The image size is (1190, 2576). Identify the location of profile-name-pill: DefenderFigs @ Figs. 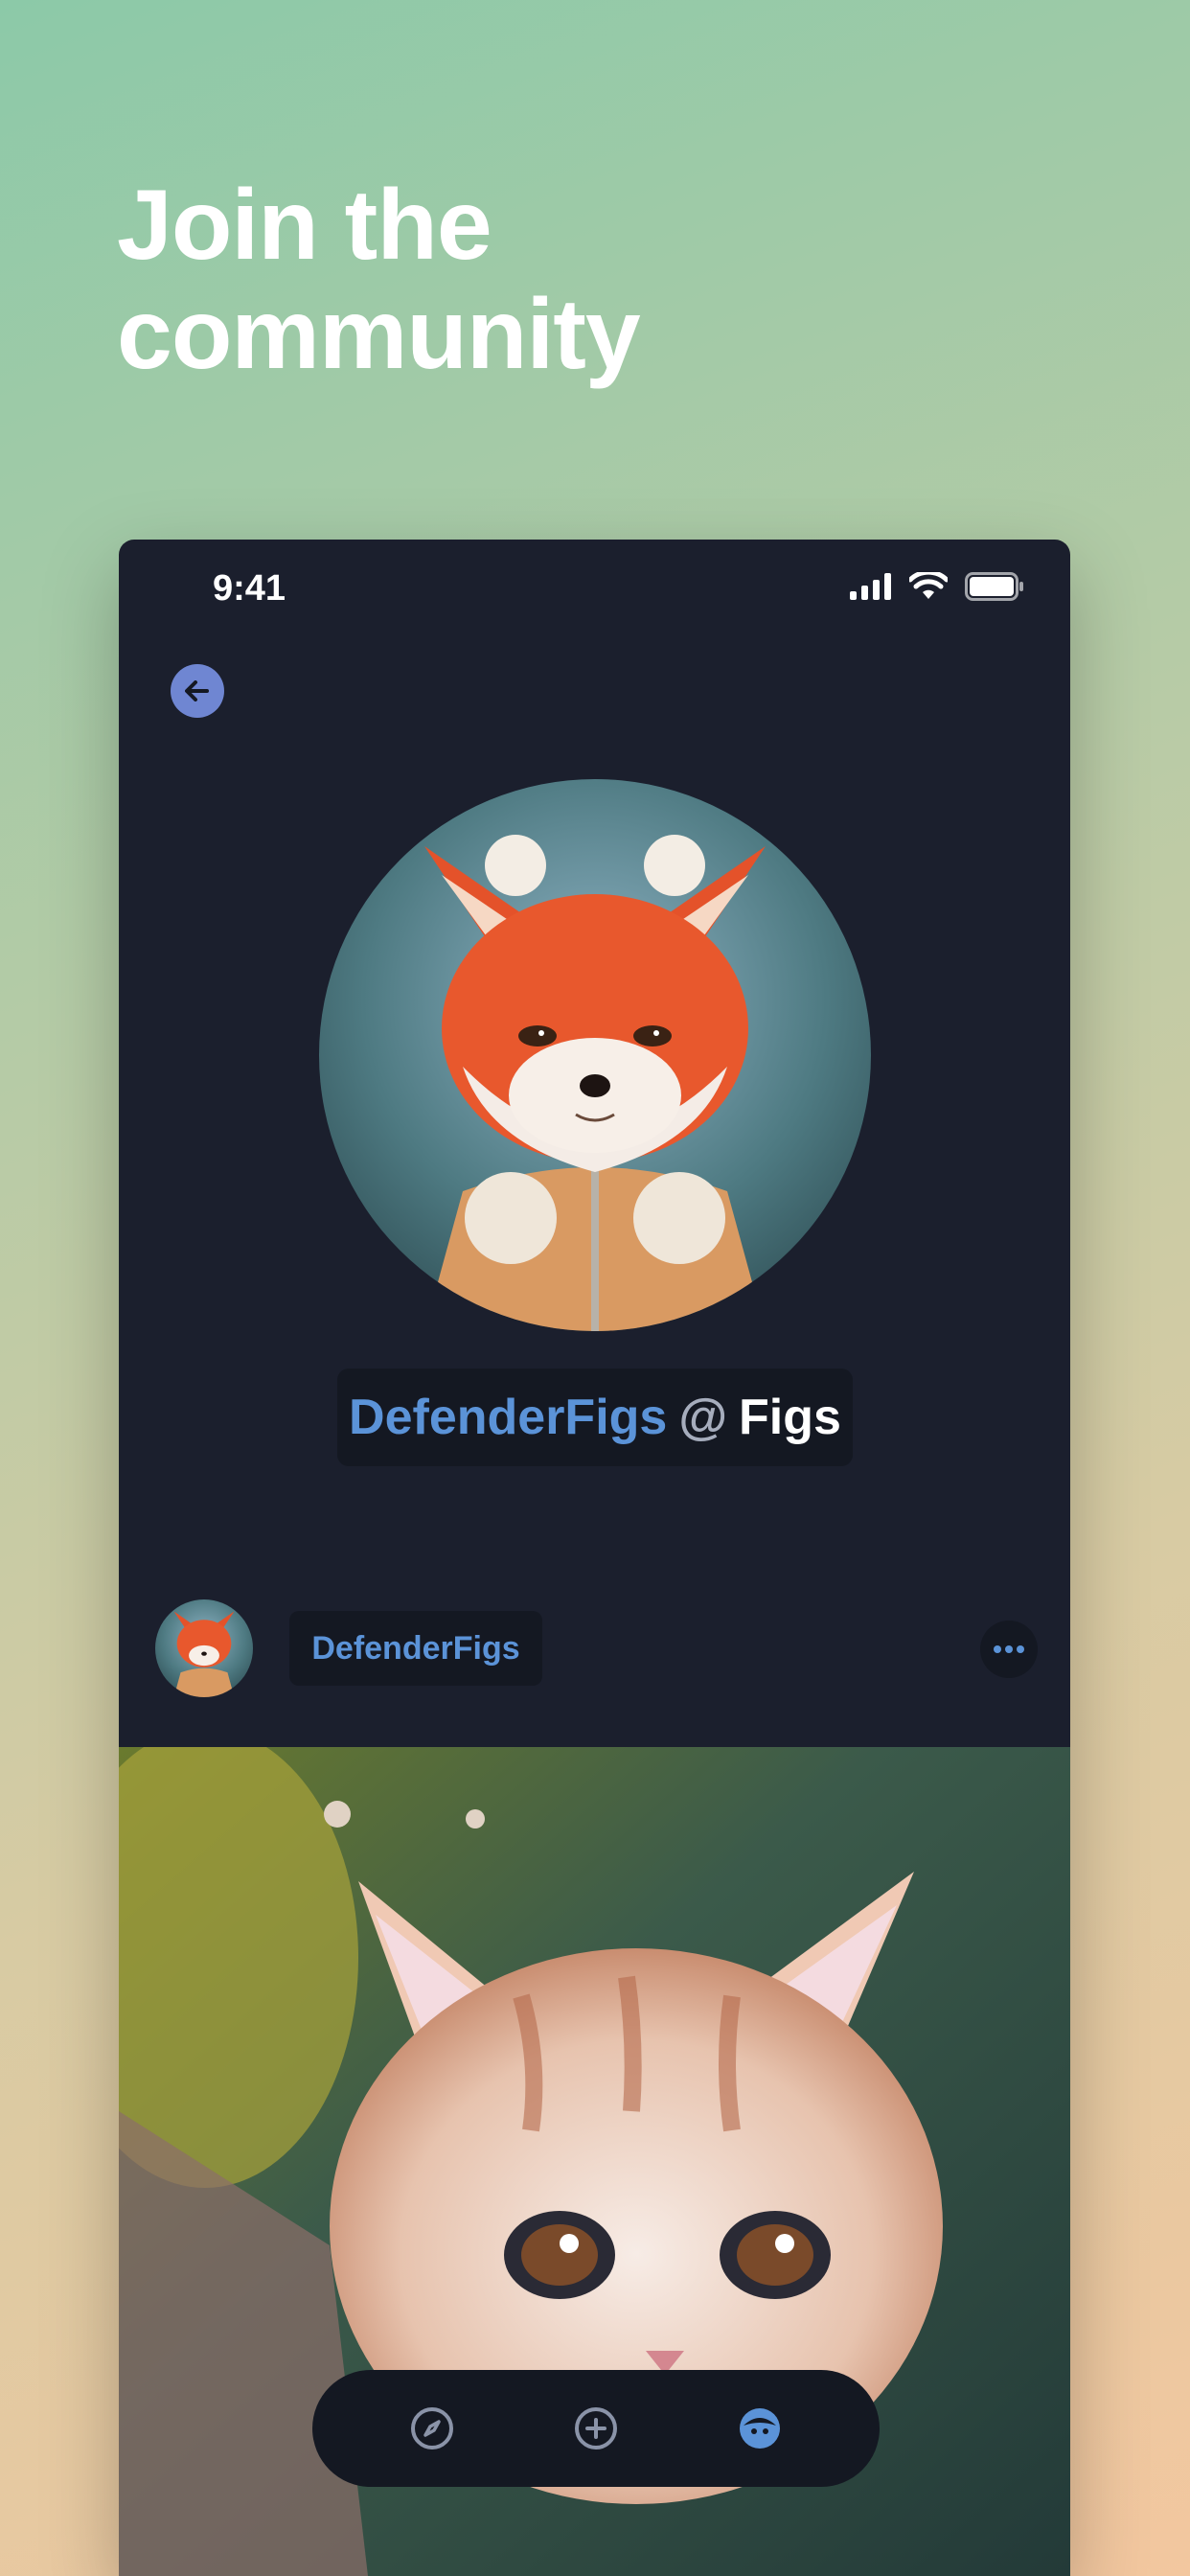
(595, 1417).